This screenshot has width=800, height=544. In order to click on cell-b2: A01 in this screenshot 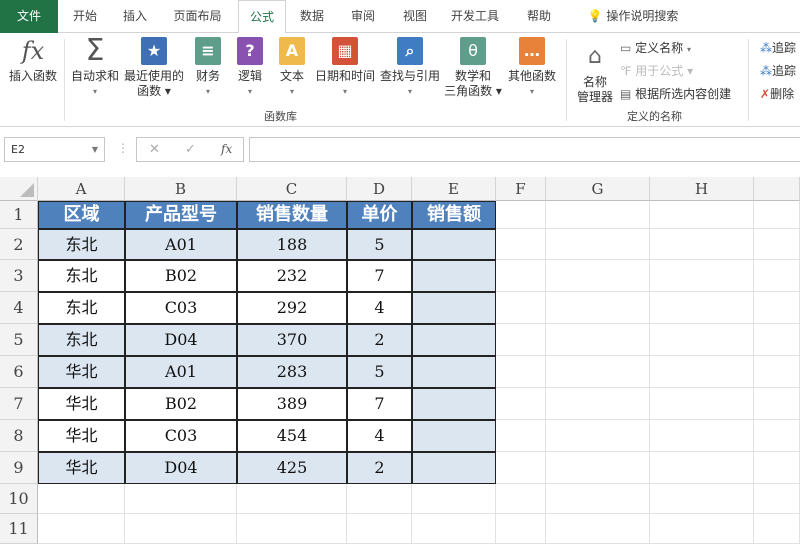, I will do `click(181, 244)`.